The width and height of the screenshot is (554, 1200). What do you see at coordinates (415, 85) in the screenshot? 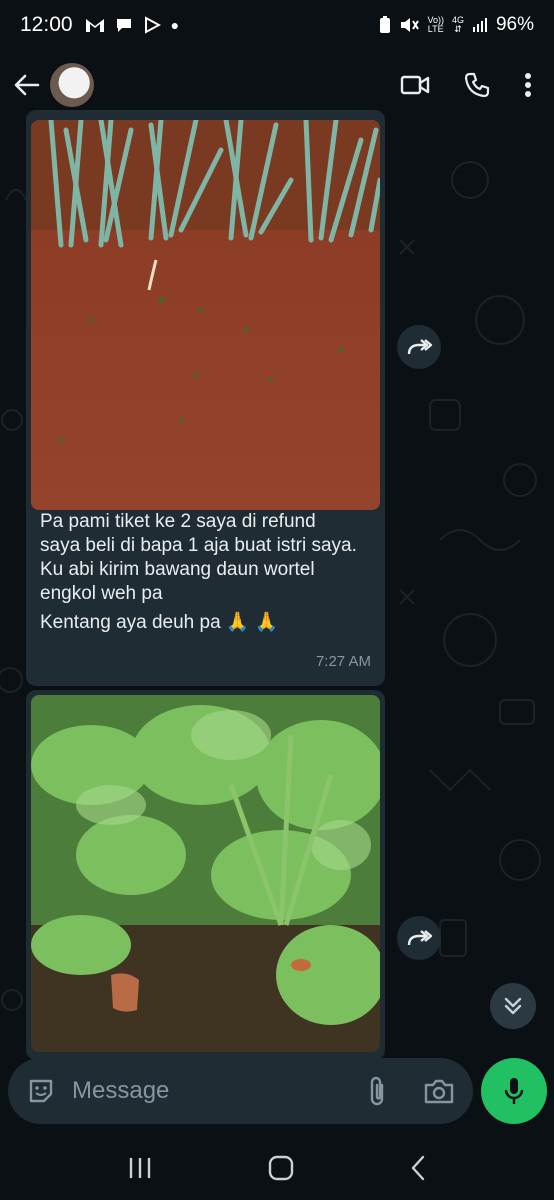
I see `video-call-icon` at bounding box center [415, 85].